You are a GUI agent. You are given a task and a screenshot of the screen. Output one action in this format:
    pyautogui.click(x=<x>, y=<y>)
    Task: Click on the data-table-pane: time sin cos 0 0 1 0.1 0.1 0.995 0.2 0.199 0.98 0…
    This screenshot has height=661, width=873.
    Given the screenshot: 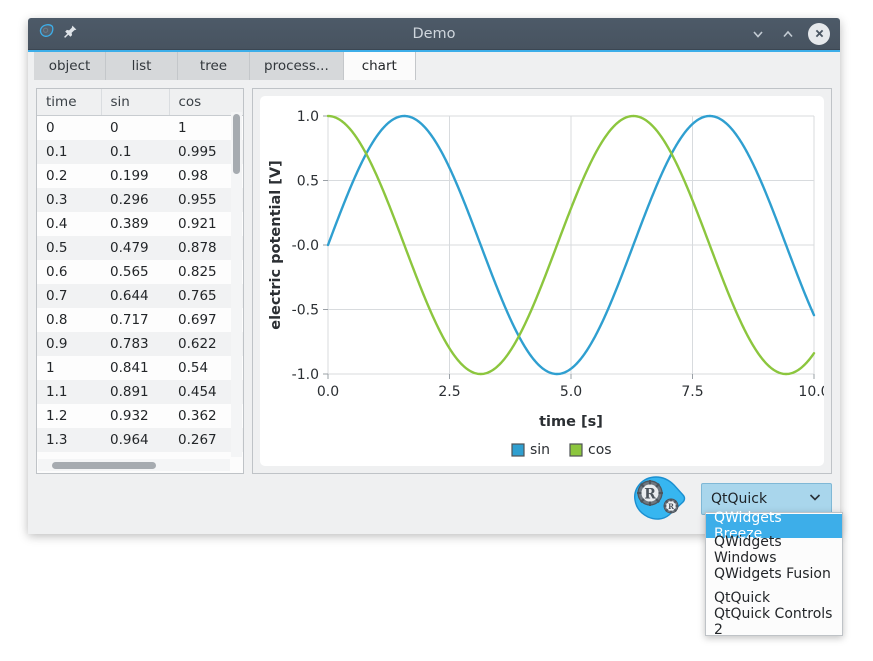 What is the action you would take?
    pyautogui.click(x=140, y=281)
    